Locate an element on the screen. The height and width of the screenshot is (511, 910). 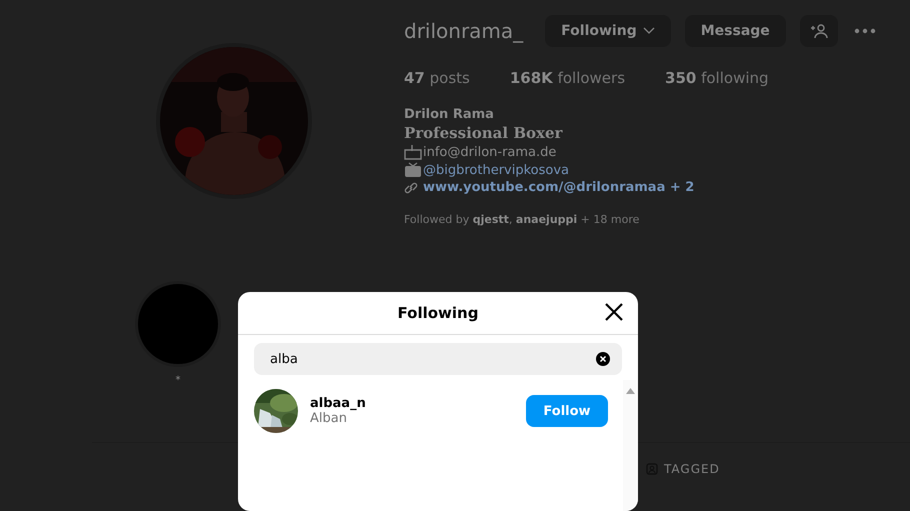
stat-count: 168K followers is located at coordinates (568, 78).